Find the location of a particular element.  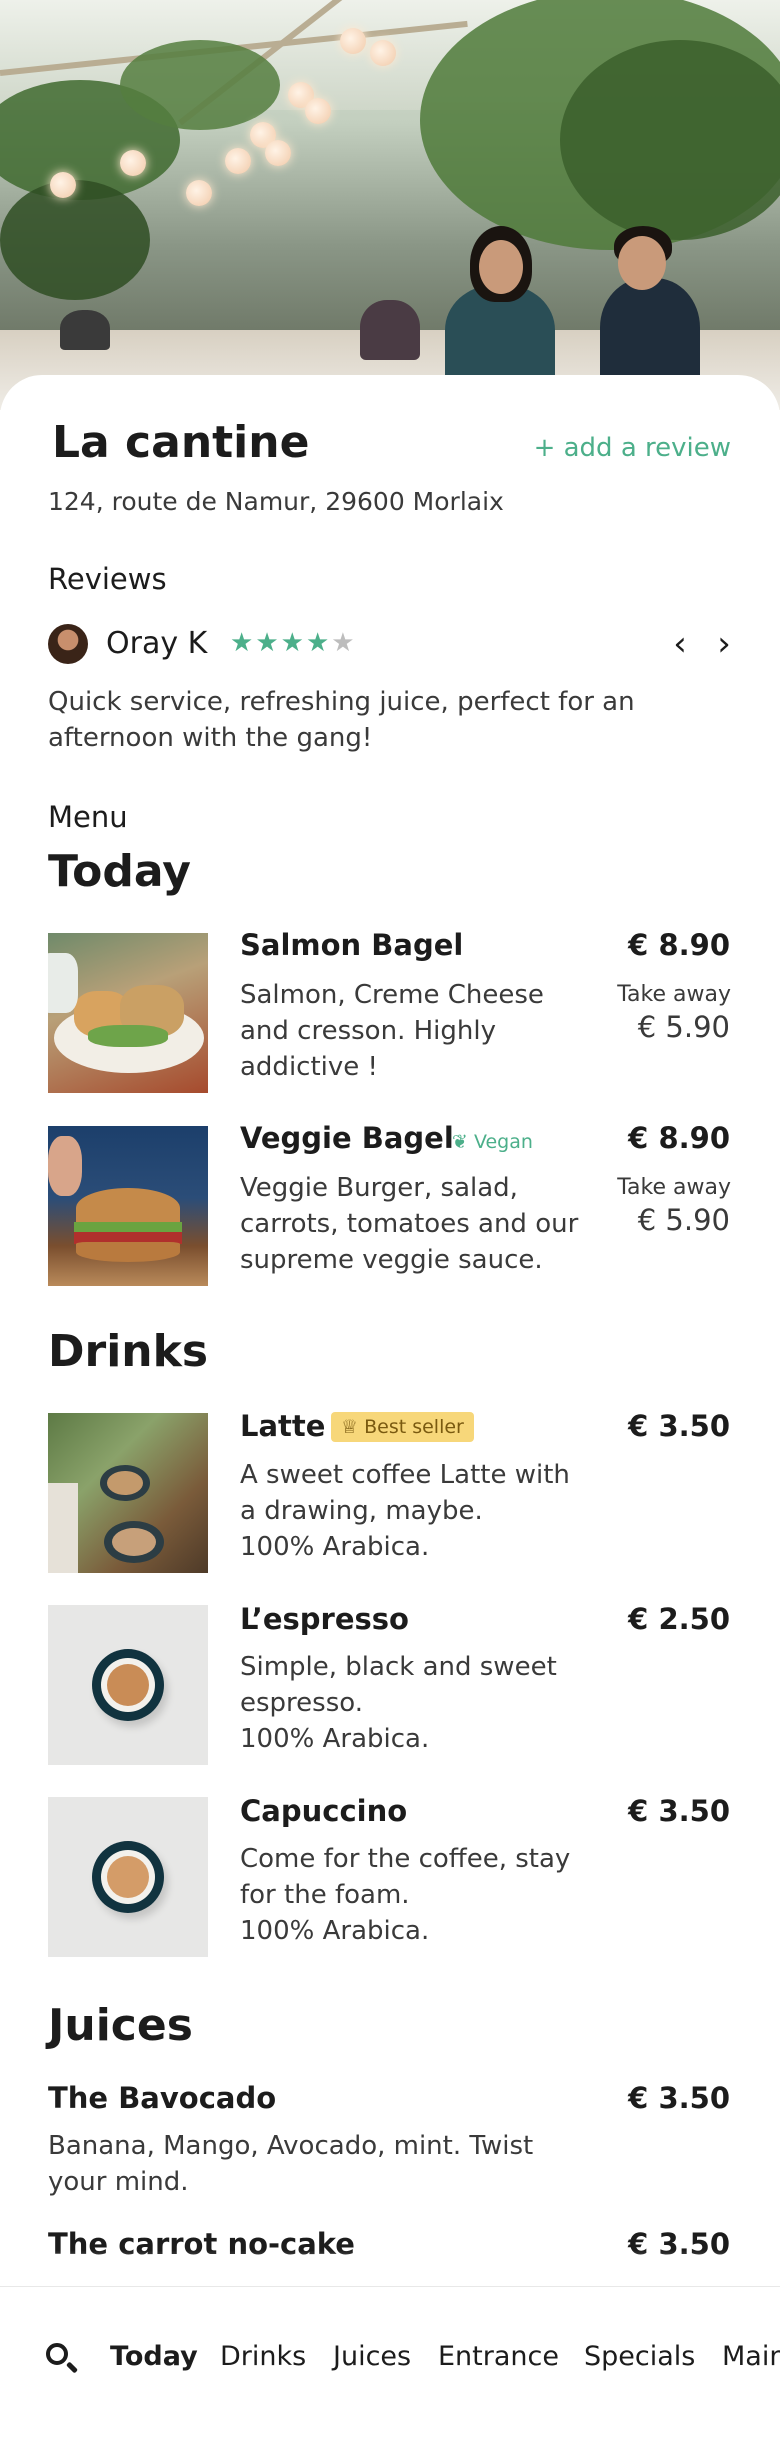

search-icon-ring is located at coordinates (57, 2354).